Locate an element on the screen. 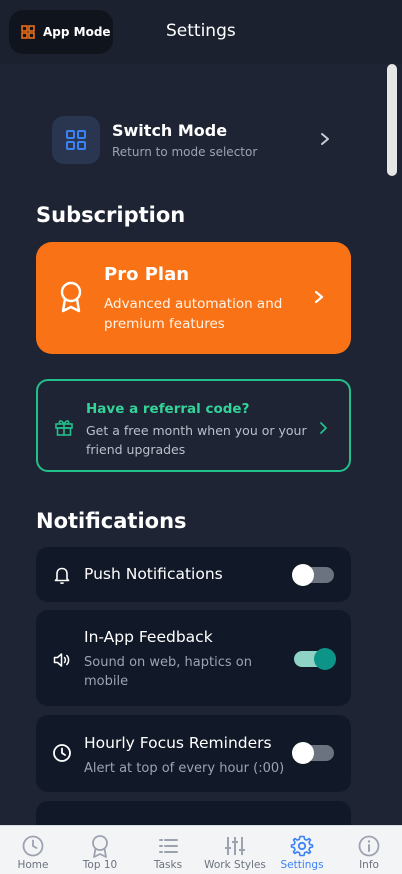  gift-icon is located at coordinates (64, 428).